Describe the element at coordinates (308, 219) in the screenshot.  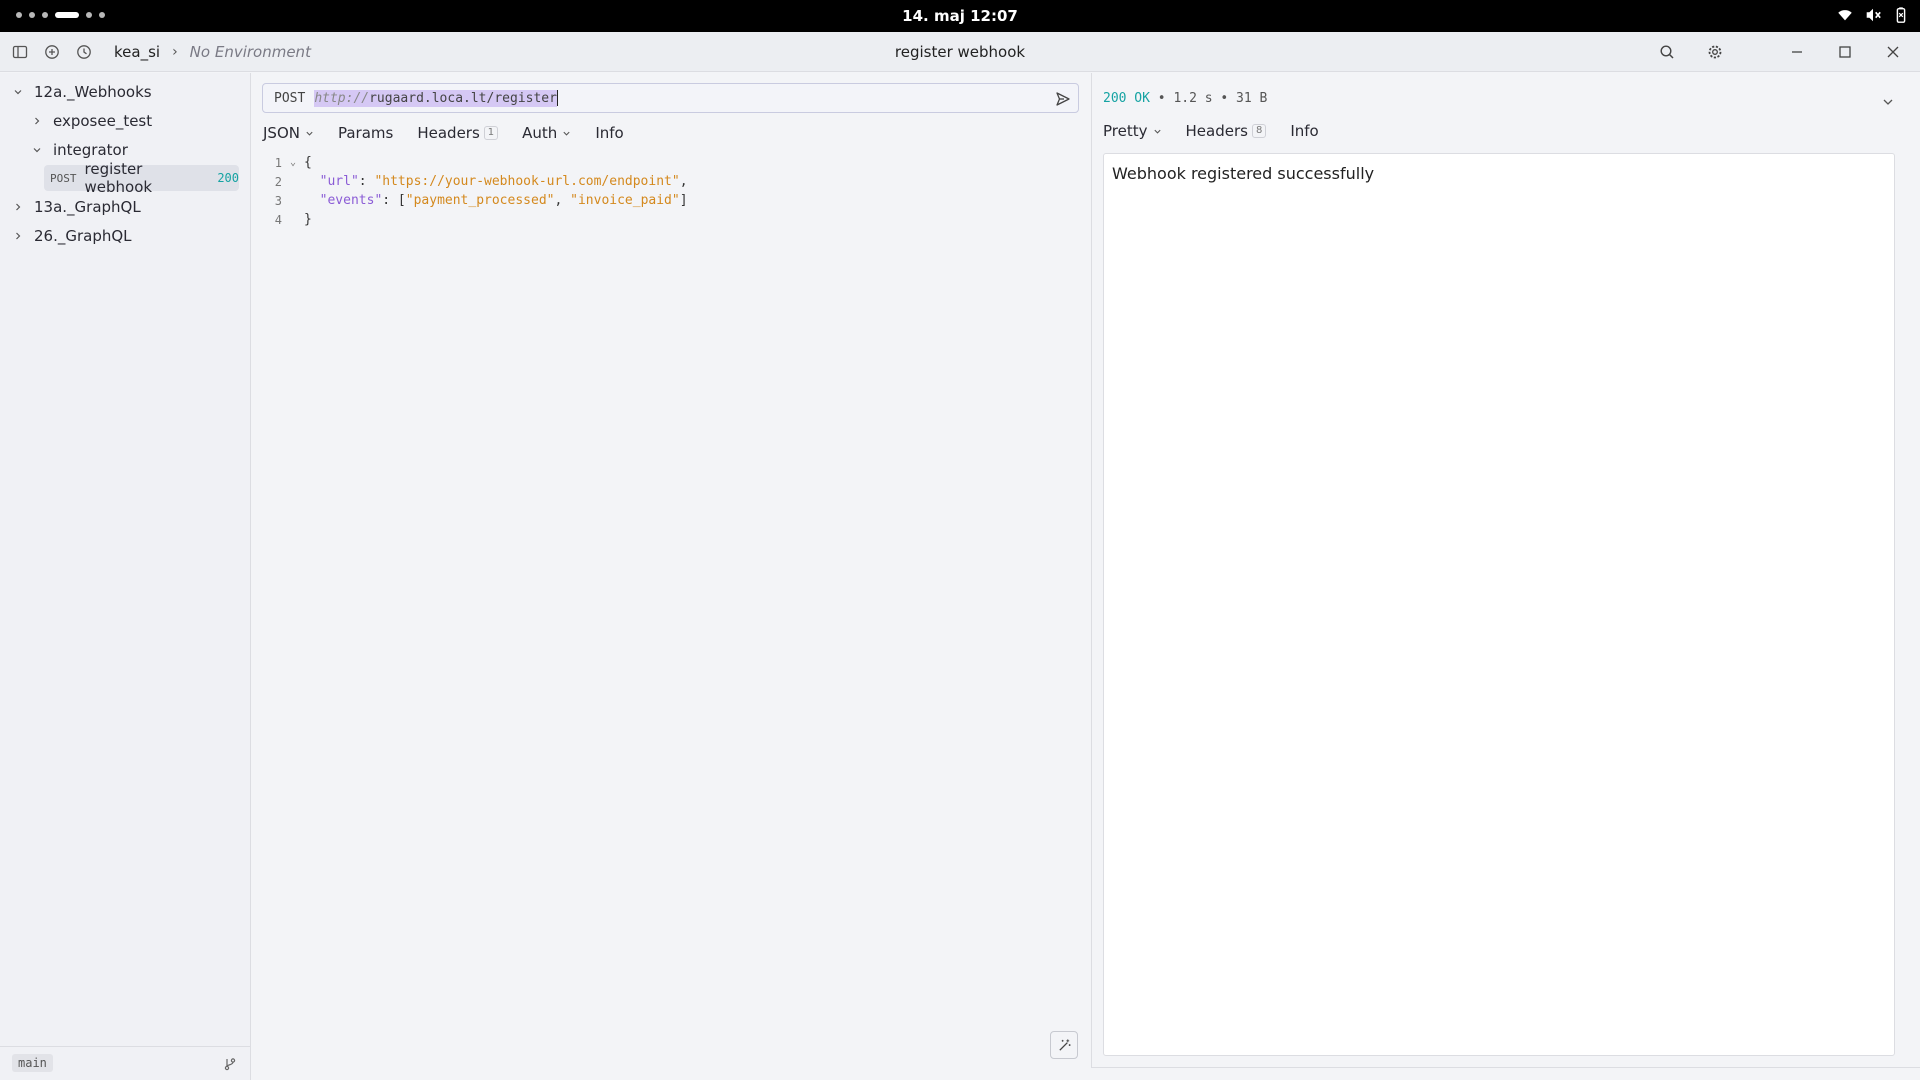
I see `code-text: }` at that location.